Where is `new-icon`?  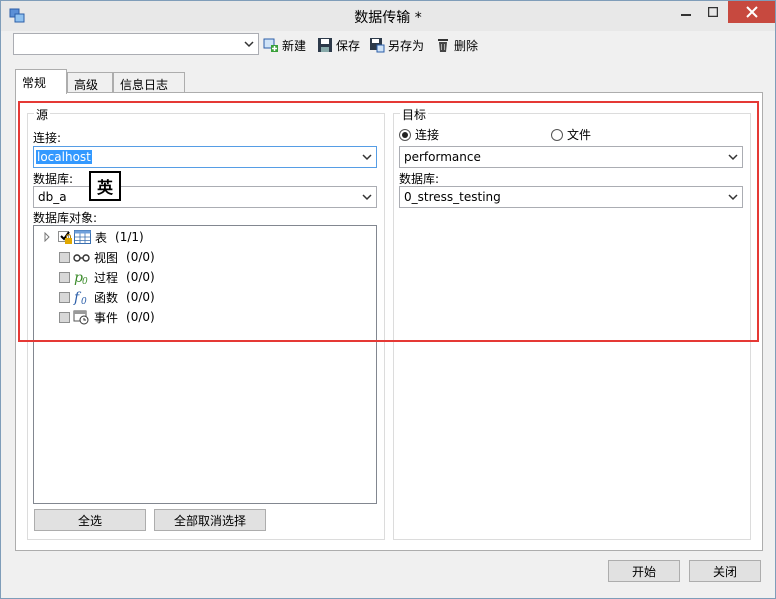
new-icon is located at coordinates (270, 45).